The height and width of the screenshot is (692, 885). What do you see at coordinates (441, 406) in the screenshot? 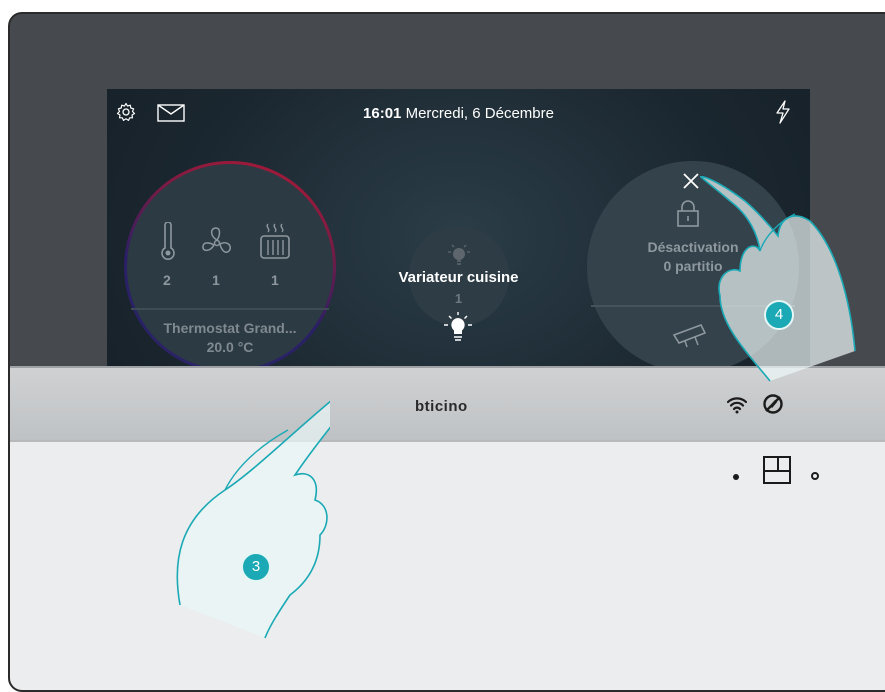
I see `brand-logo: bticino` at bounding box center [441, 406].